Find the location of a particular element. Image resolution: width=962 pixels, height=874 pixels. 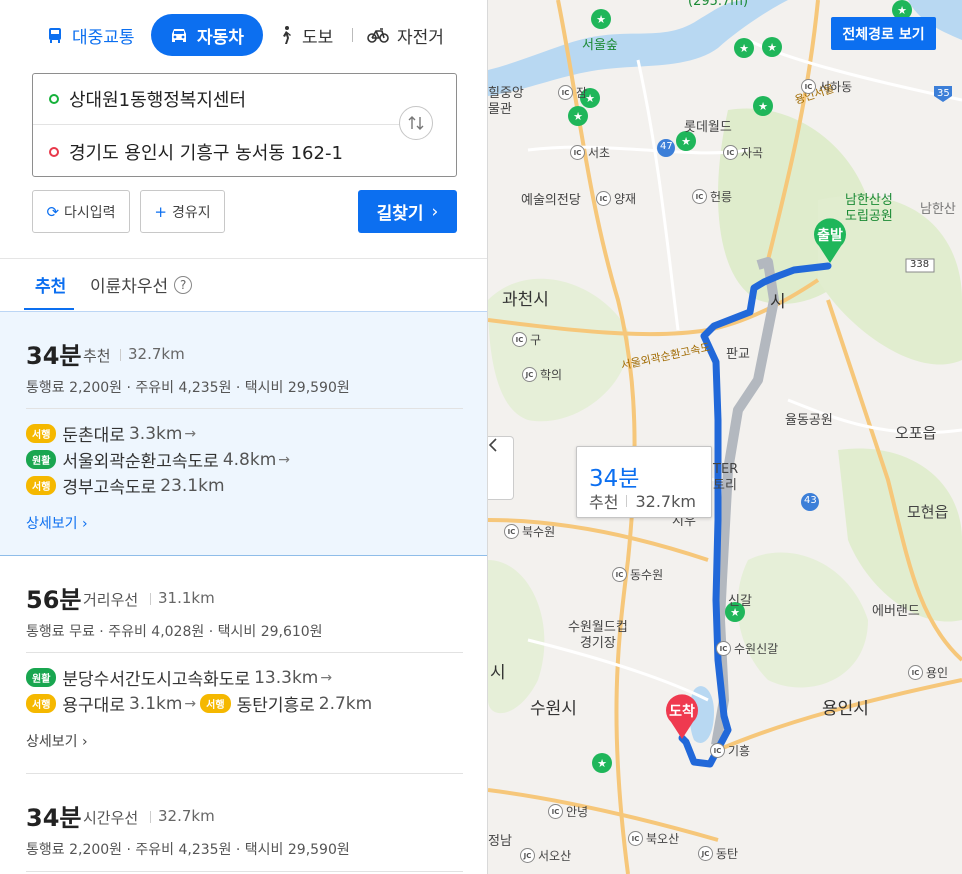

ic-name: 북오산 is located at coordinates (663, 839).